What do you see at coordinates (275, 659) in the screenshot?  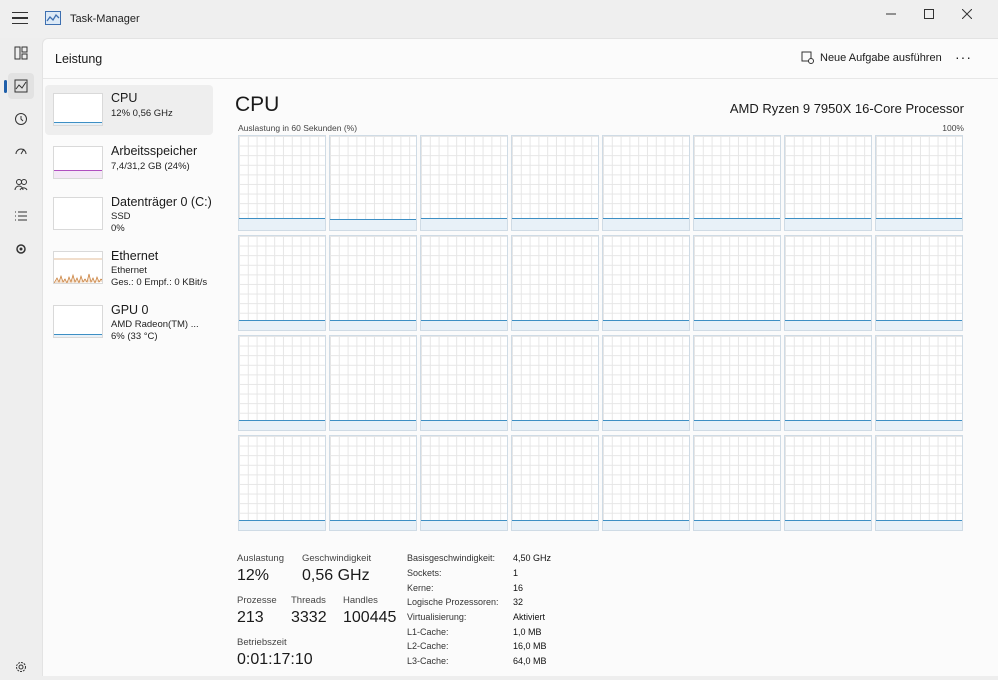 I see `uptime-value: 0:01:17:10` at bounding box center [275, 659].